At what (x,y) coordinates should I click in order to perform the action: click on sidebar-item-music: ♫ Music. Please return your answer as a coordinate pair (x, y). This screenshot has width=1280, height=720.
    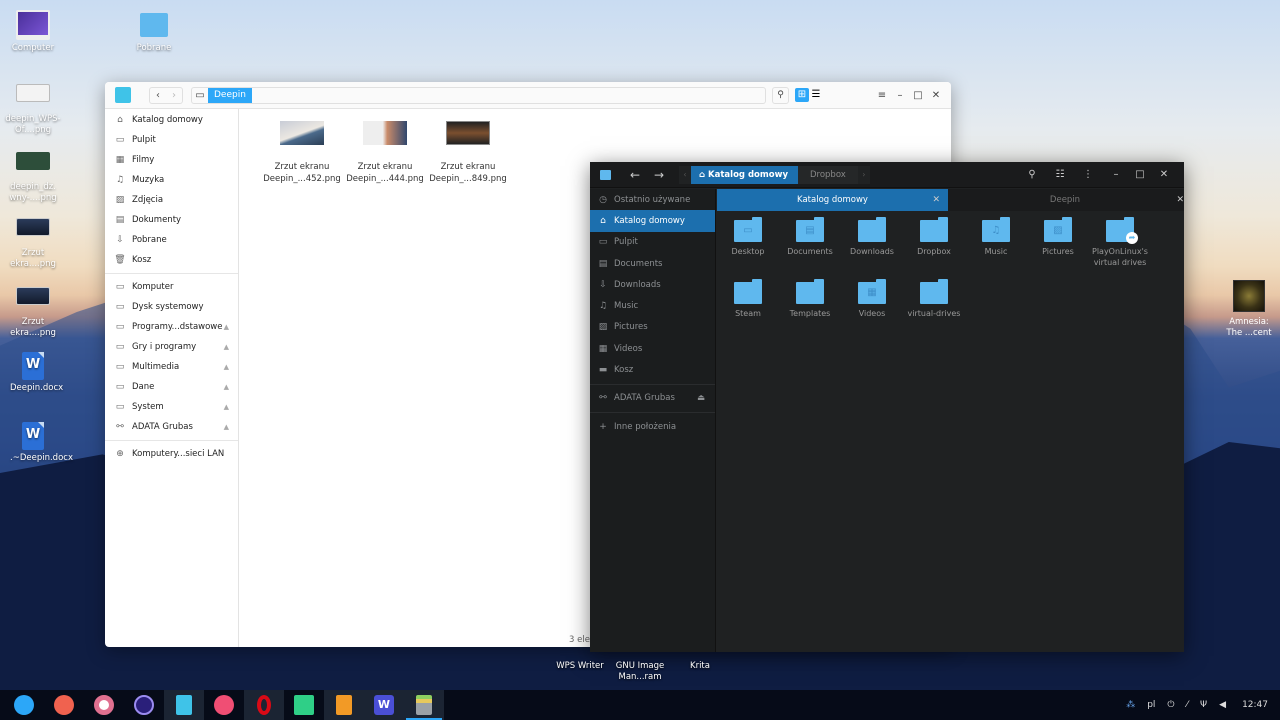
    Looking at the image, I should click on (652, 305).